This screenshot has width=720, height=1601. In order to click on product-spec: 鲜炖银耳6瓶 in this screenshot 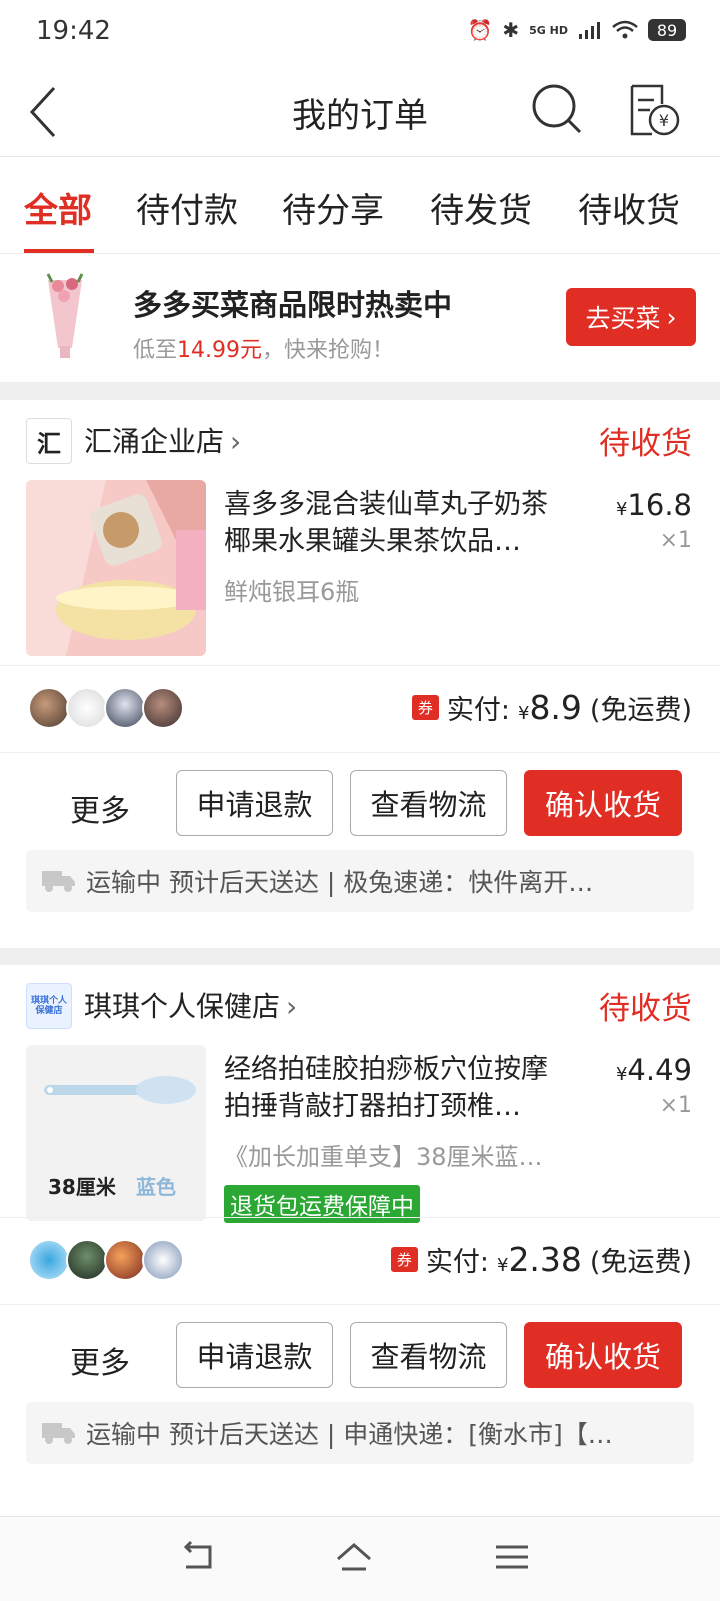, I will do `click(292, 592)`.